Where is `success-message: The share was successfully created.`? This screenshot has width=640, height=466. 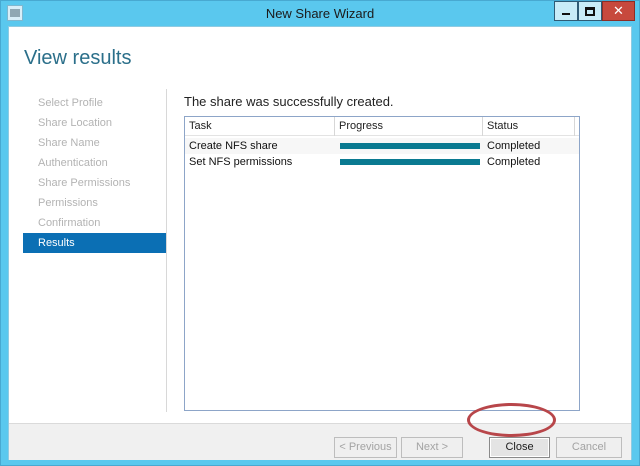
success-message: The share was successfully created. is located at coordinates (289, 101).